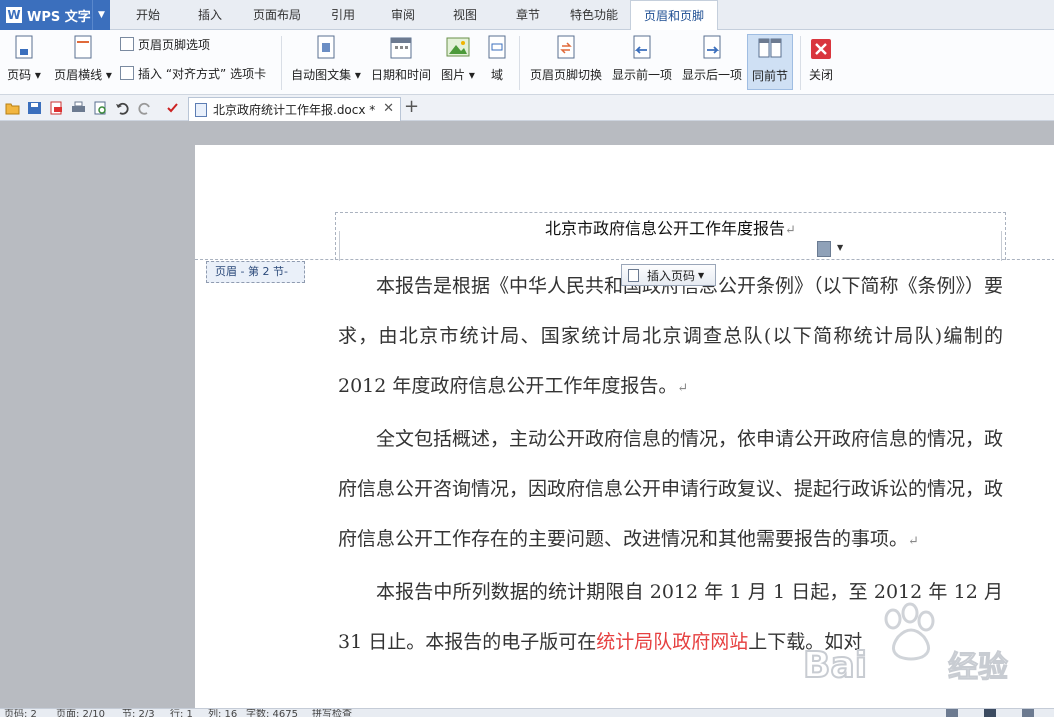  I want to click on header-boundary, so click(624, 259).